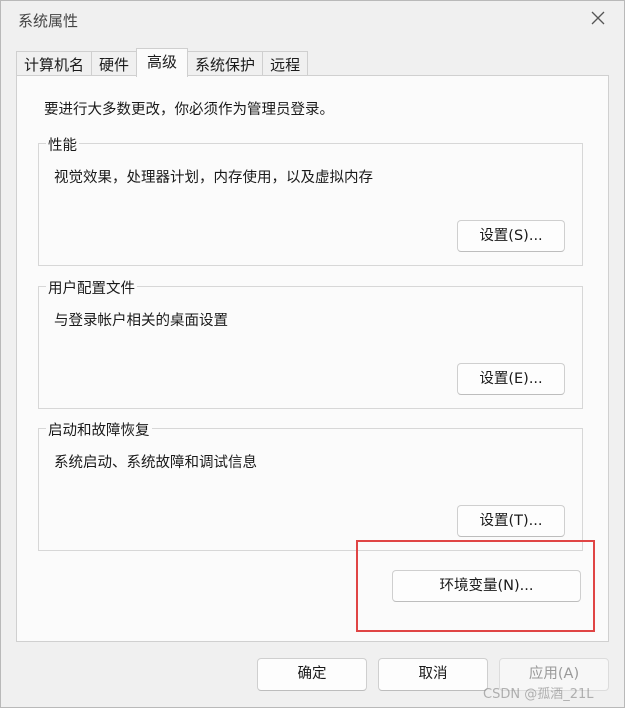 The image size is (625, 708). What do you see at coordinates (155, 463) in the screenshot?
I see `startup-recovery-description: 系统启动、系统故障和调试信息` at bounding box center [155, 463].